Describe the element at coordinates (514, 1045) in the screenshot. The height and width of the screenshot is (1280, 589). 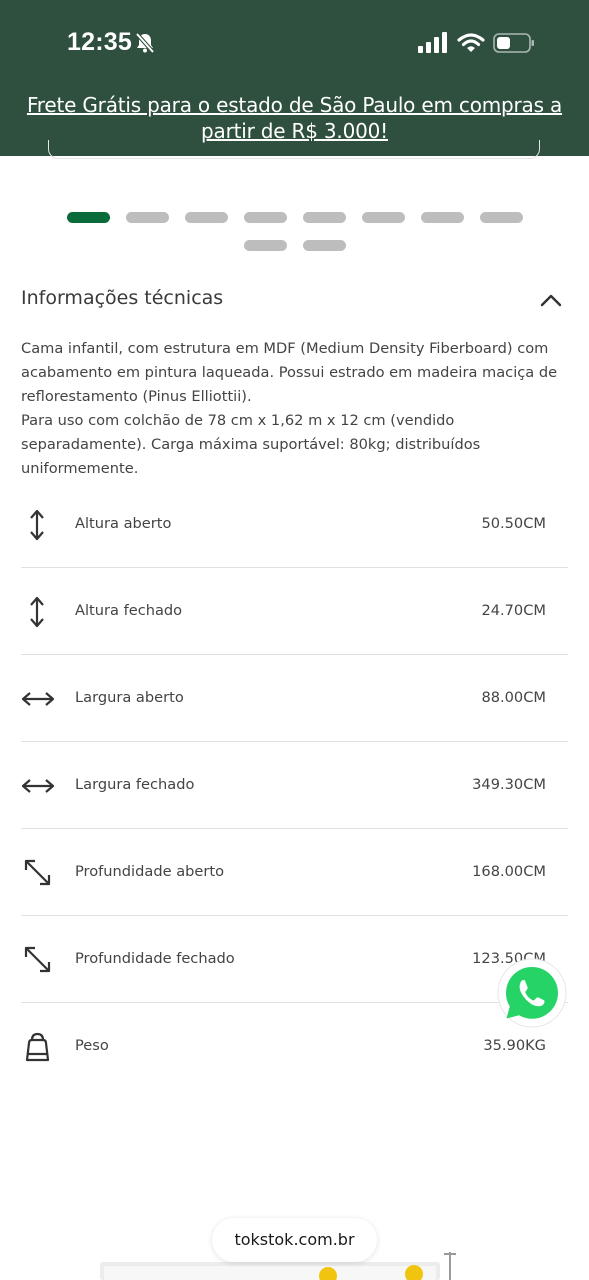
I see `spec-value: 35.90KG` at that location.